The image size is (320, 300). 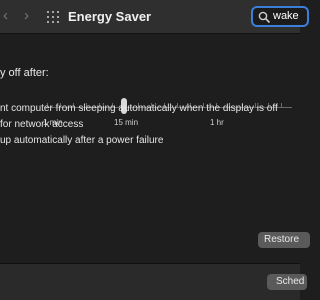 I want to click on slider-tick, so click(x=281, y=105).